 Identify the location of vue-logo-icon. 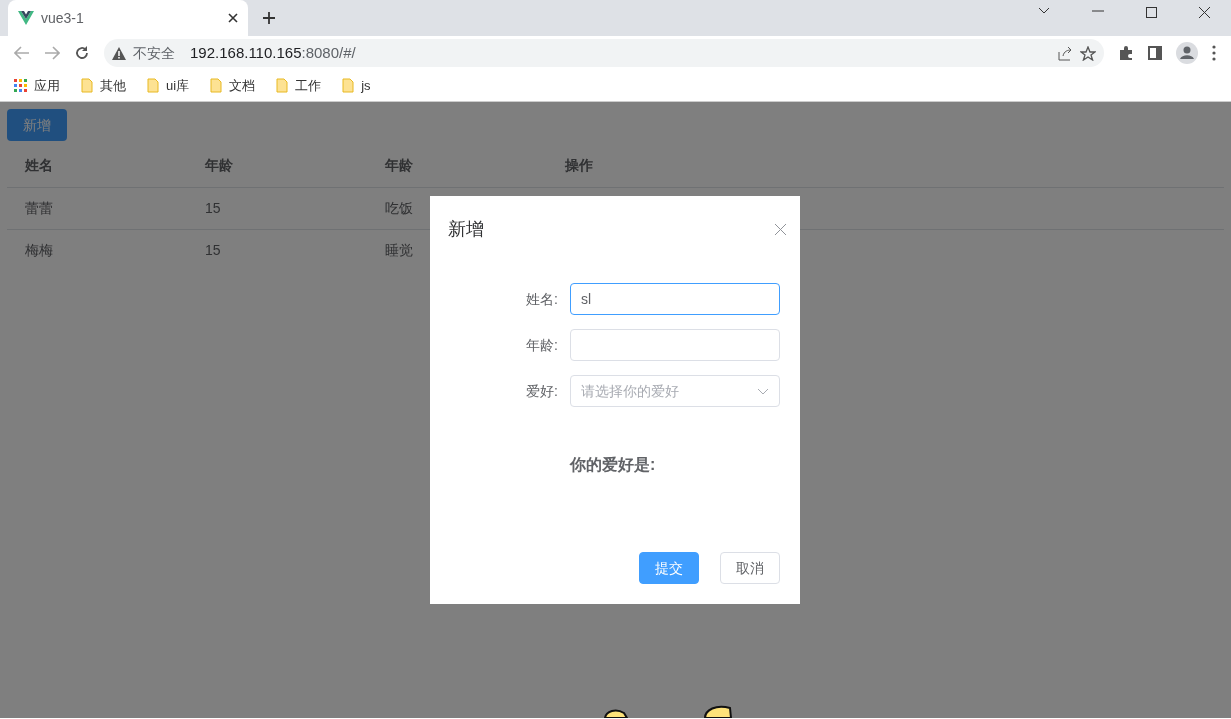
(26, 18).